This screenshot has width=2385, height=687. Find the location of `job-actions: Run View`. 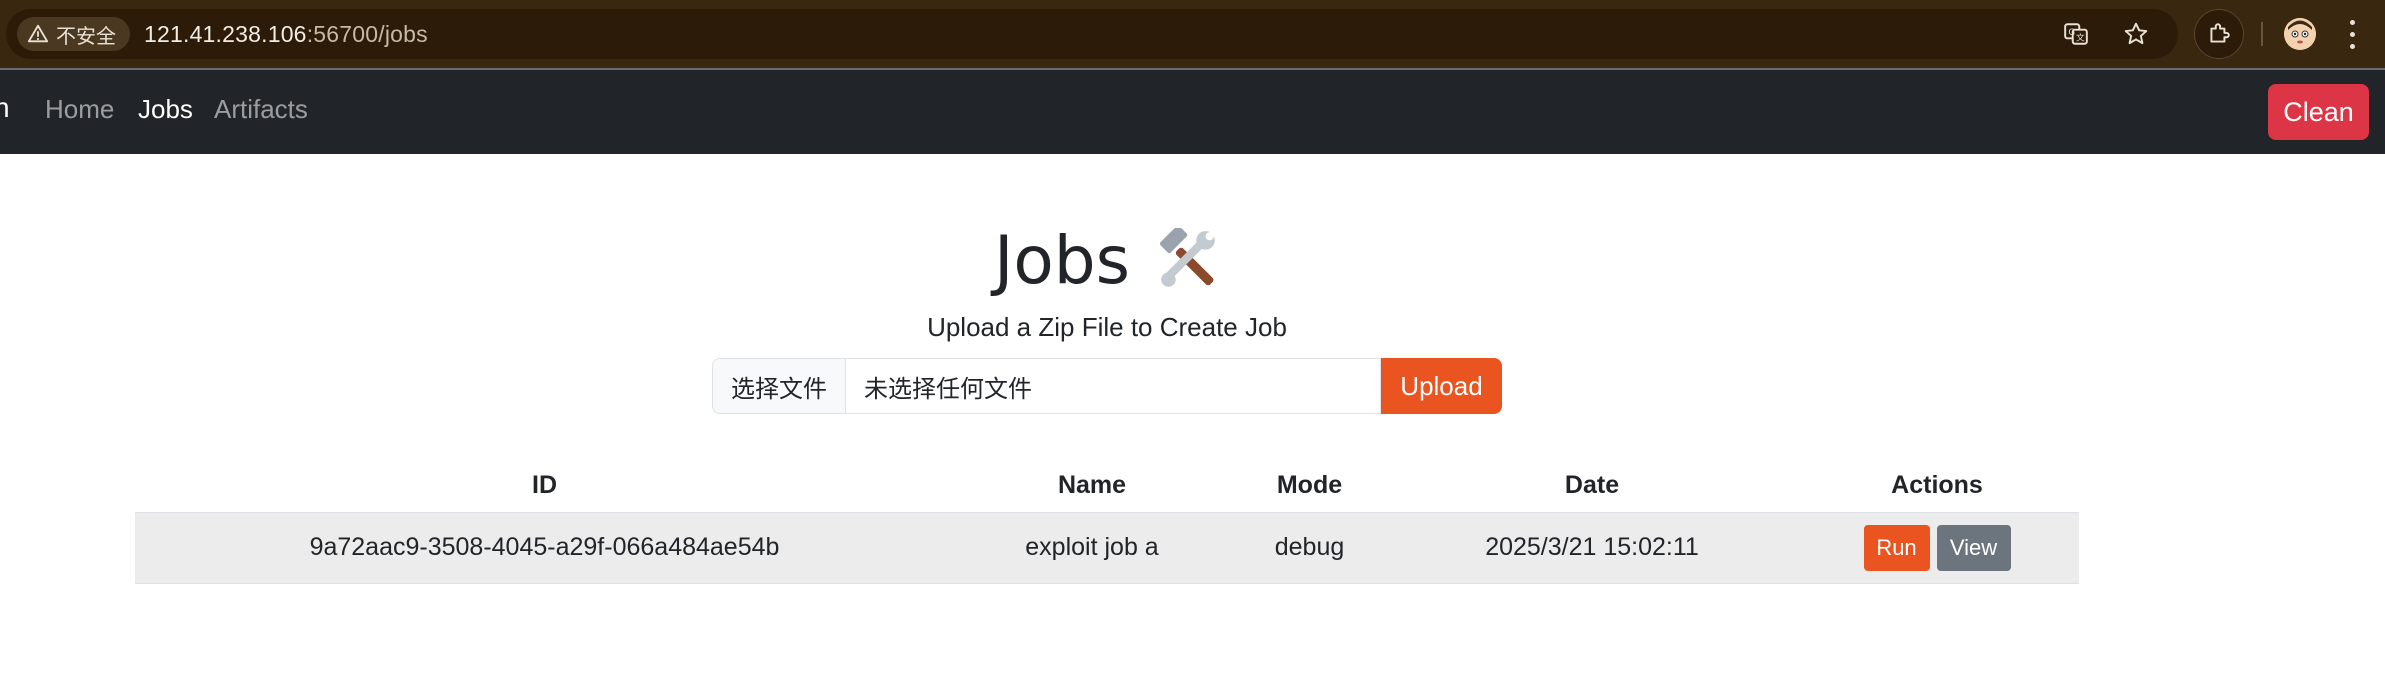

job-actions: Run View is located at coordinates (1937, 547).